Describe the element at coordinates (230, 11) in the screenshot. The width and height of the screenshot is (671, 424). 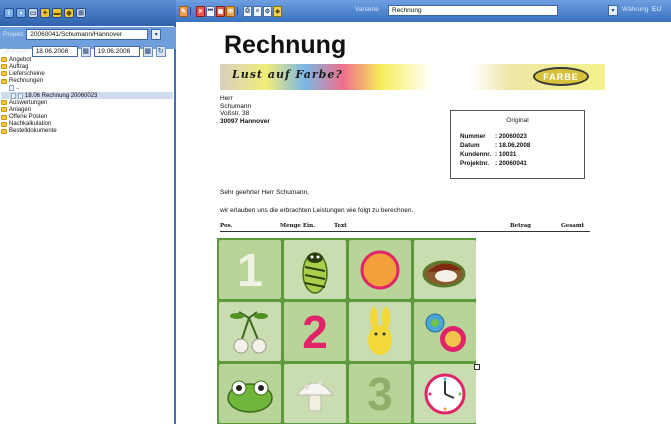
I see `mail-icon: ✉` at that location.